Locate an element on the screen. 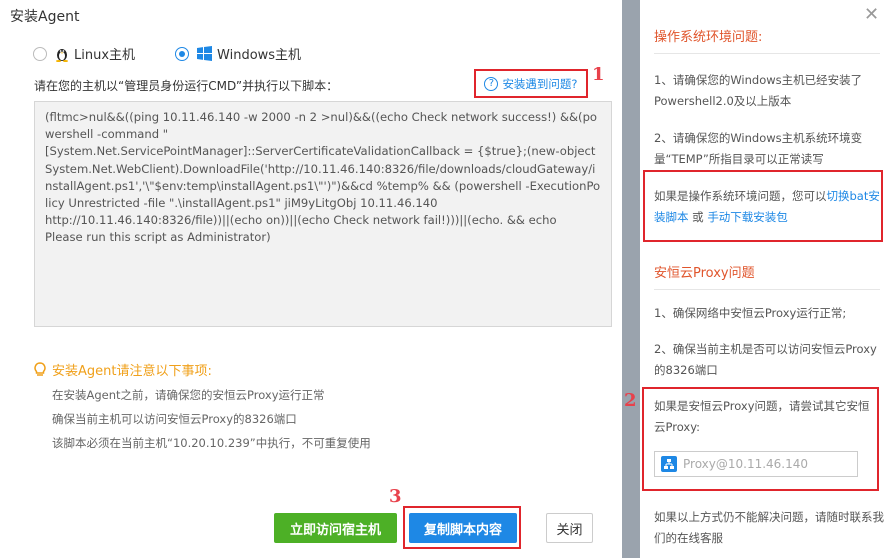 This screenshot has width=886, height=558. install-problem-label: 安装遇到问题? is located at coordinates (540, 83).